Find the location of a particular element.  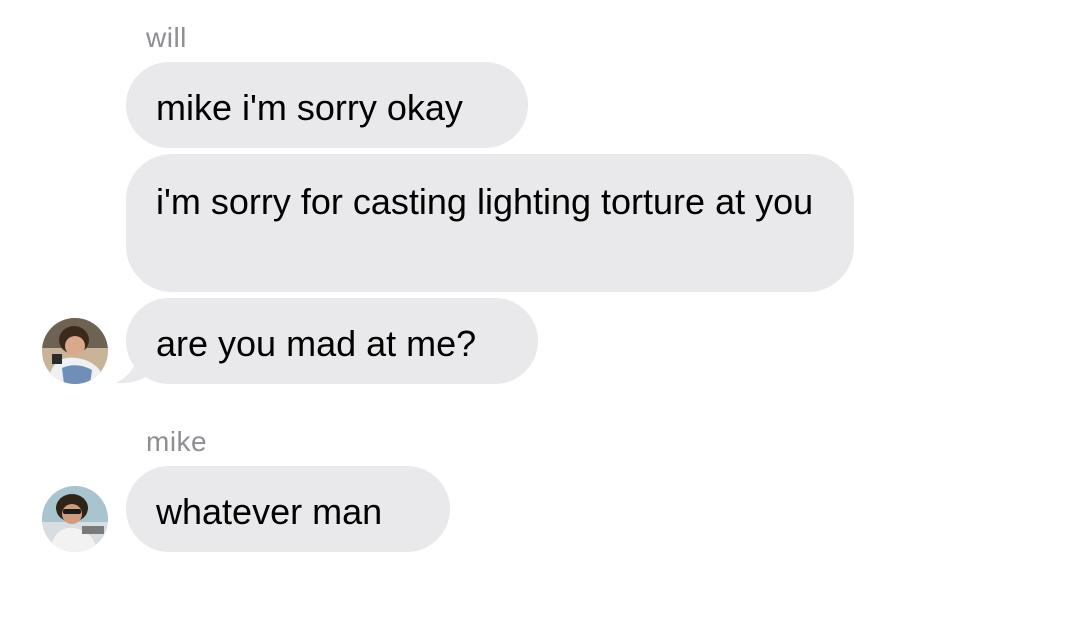

bubble-tail-icon is located at coordinates (134, 365).